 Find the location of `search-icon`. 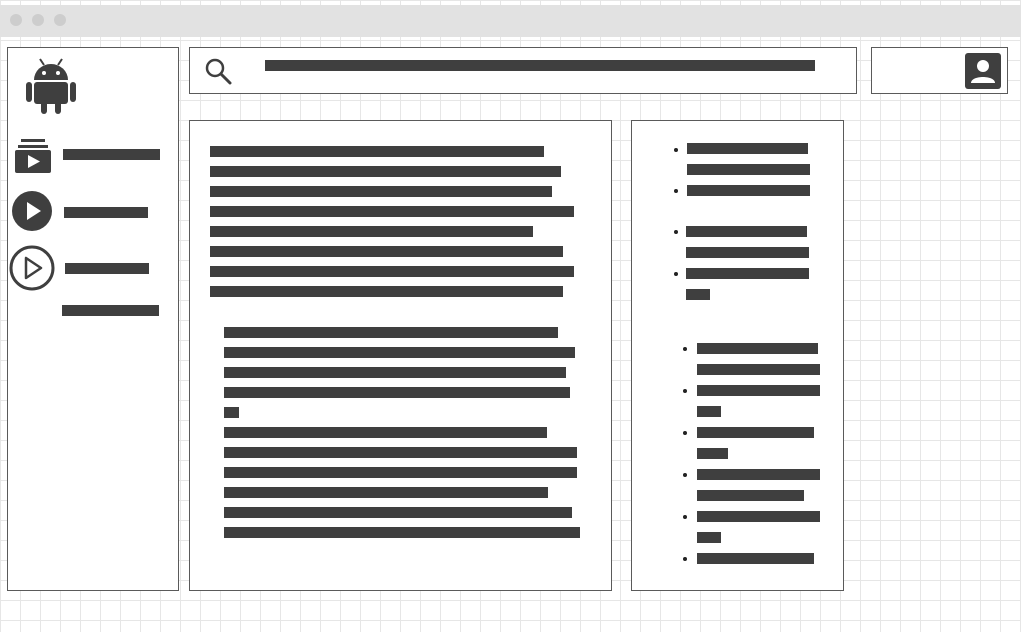

search-icon is located at coordinates (218, 71).